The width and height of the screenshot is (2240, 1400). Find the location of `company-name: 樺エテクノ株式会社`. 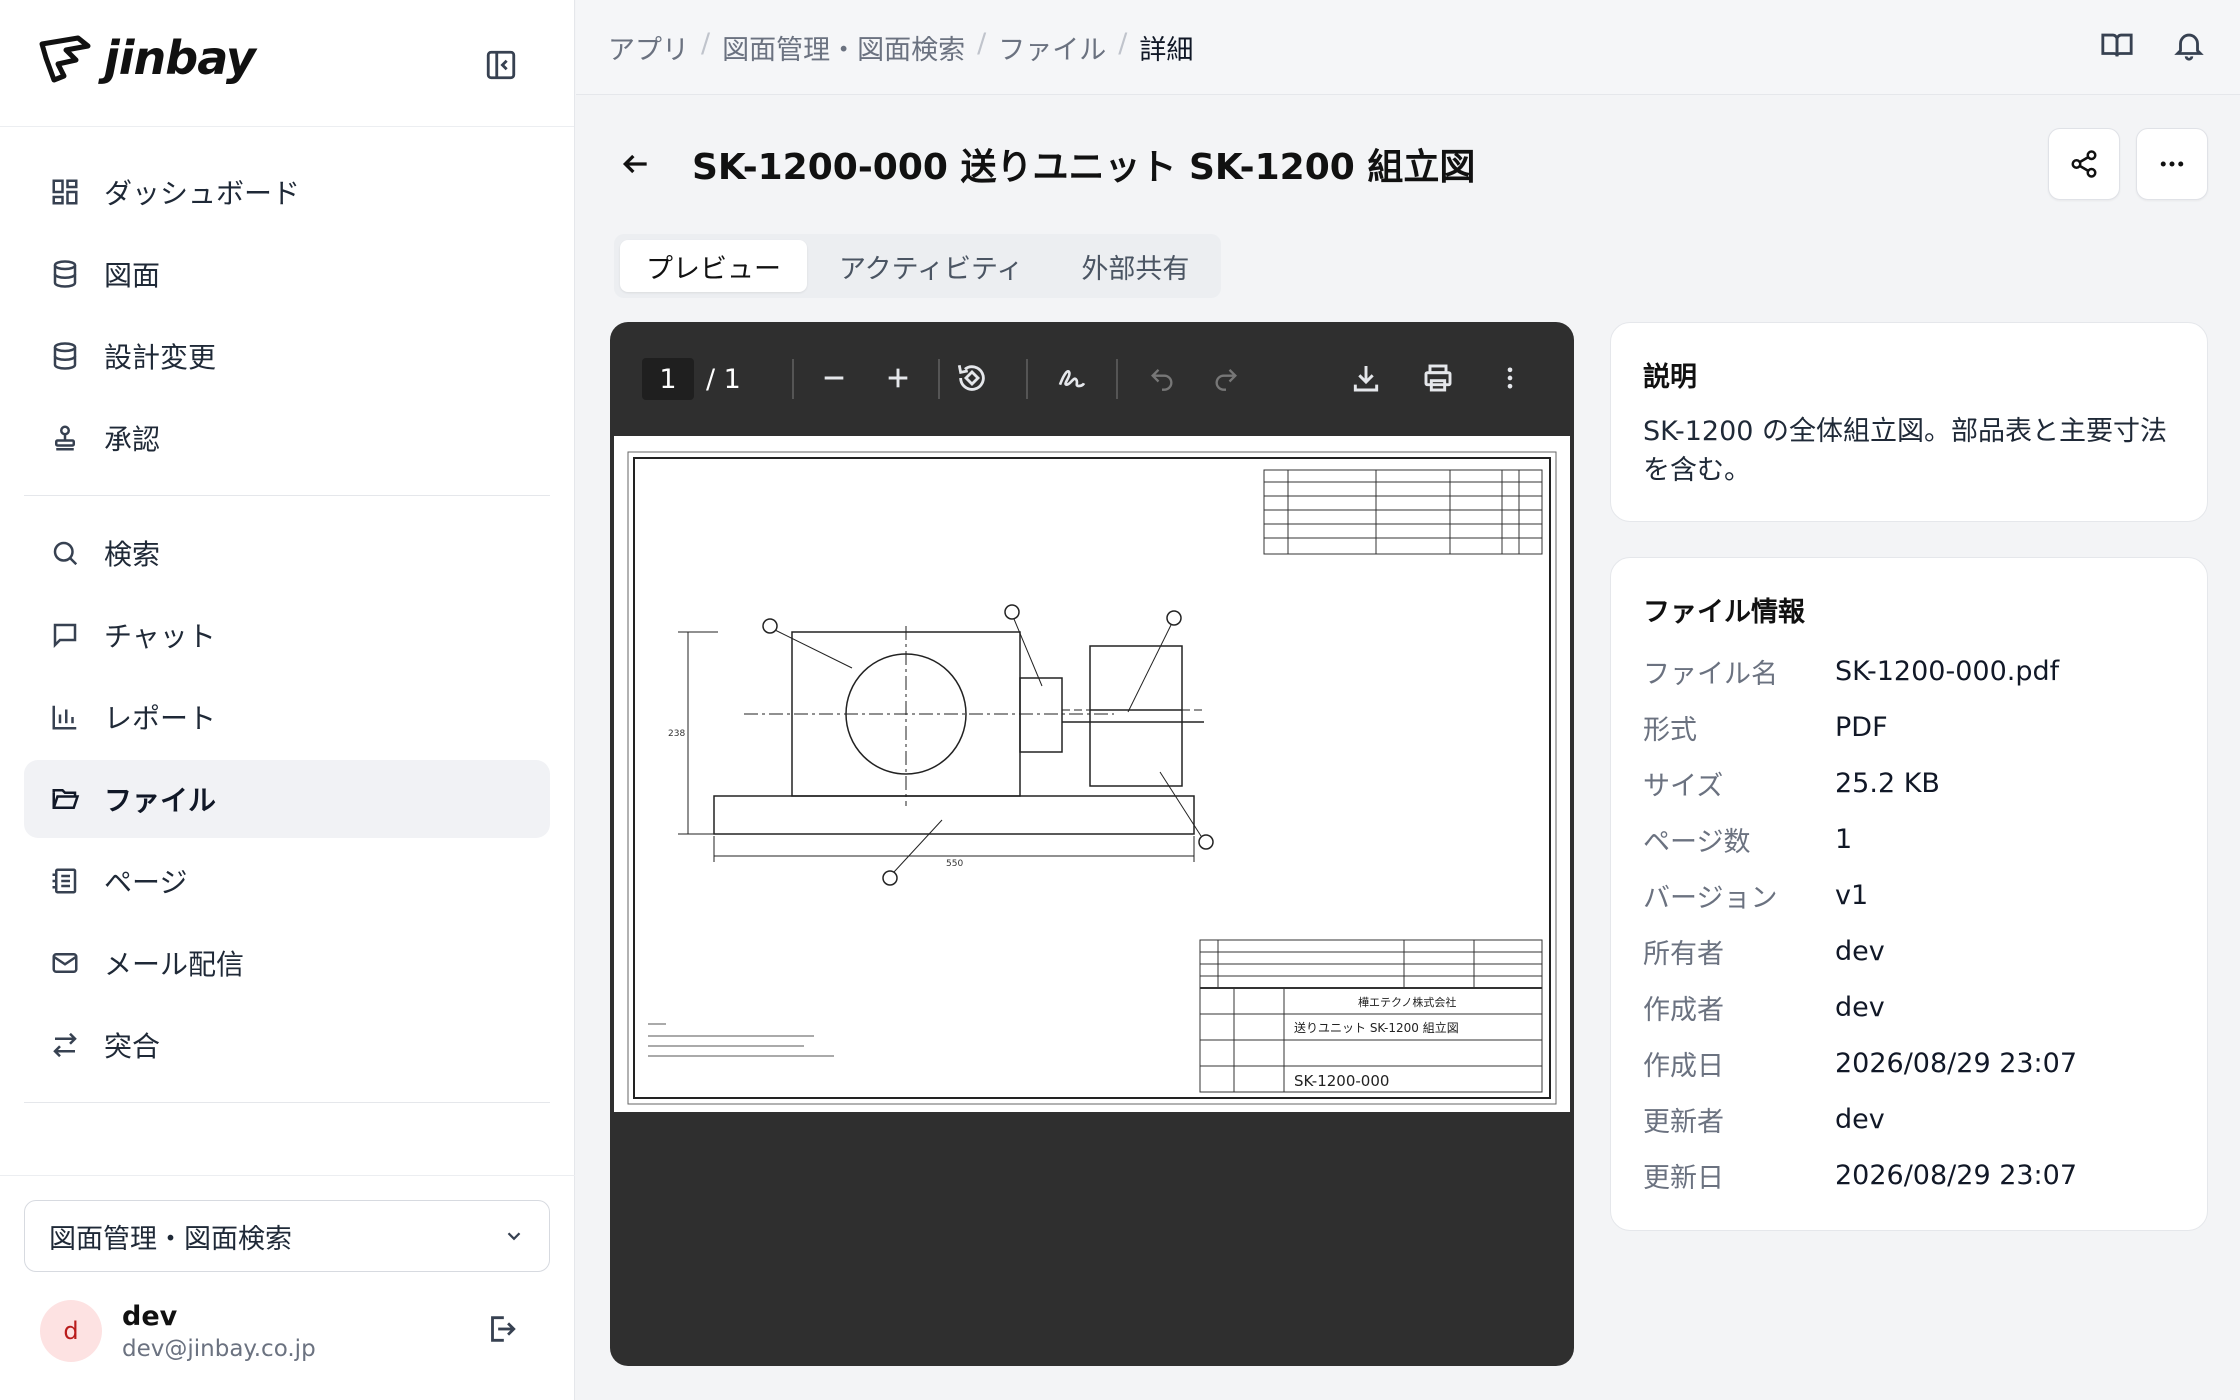

company-name: 樺エテクノ株式会社 is located at coordinates (1407, 1002).